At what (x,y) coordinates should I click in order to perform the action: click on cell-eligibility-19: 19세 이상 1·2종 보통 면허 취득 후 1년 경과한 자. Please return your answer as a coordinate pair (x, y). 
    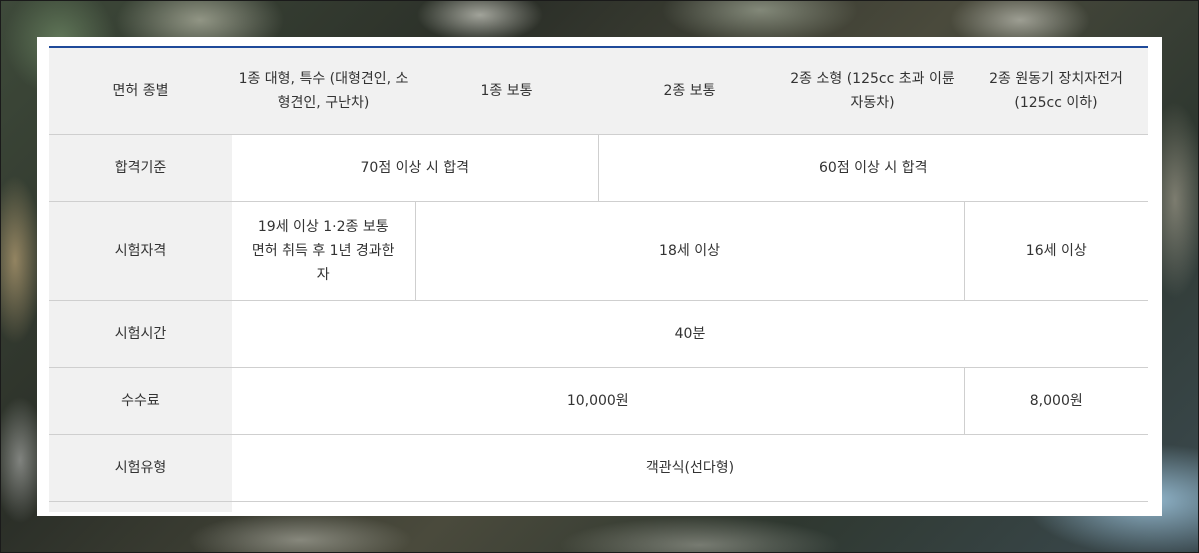
    Looking at the image, I should click on (323, 251).